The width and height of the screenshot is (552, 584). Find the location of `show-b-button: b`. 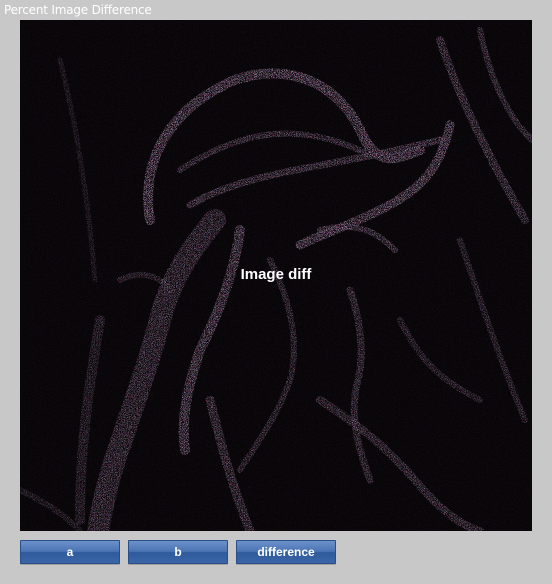

show-b-button: b is located at coordinates (178, 552).